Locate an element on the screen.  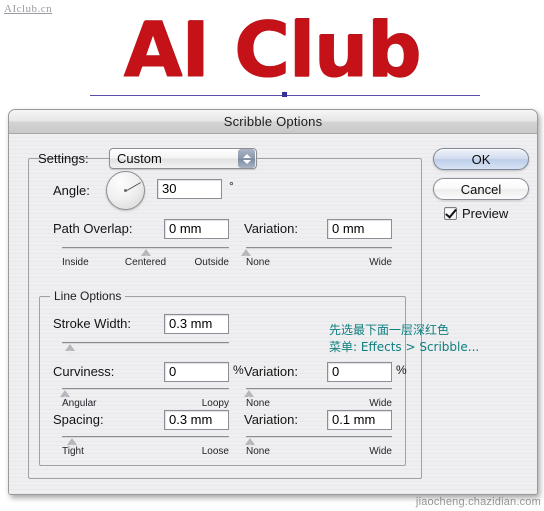
ok-button: OK is located at coordinates (481, 159).